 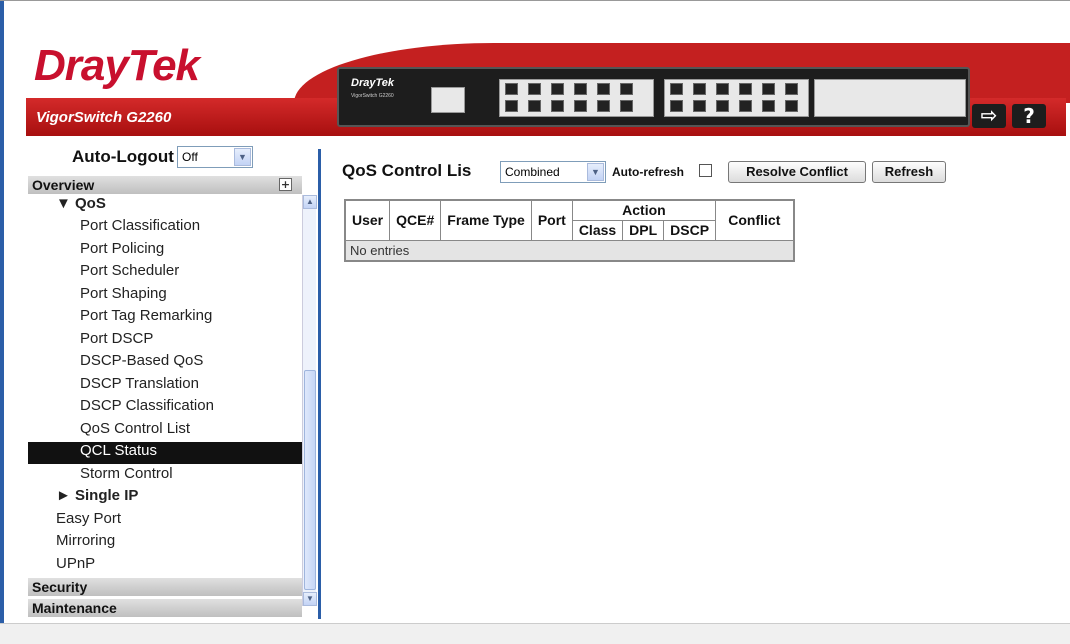 I want to click on sidebar-item-port-shaping: Port Shaping, so click(x=123, y=296).